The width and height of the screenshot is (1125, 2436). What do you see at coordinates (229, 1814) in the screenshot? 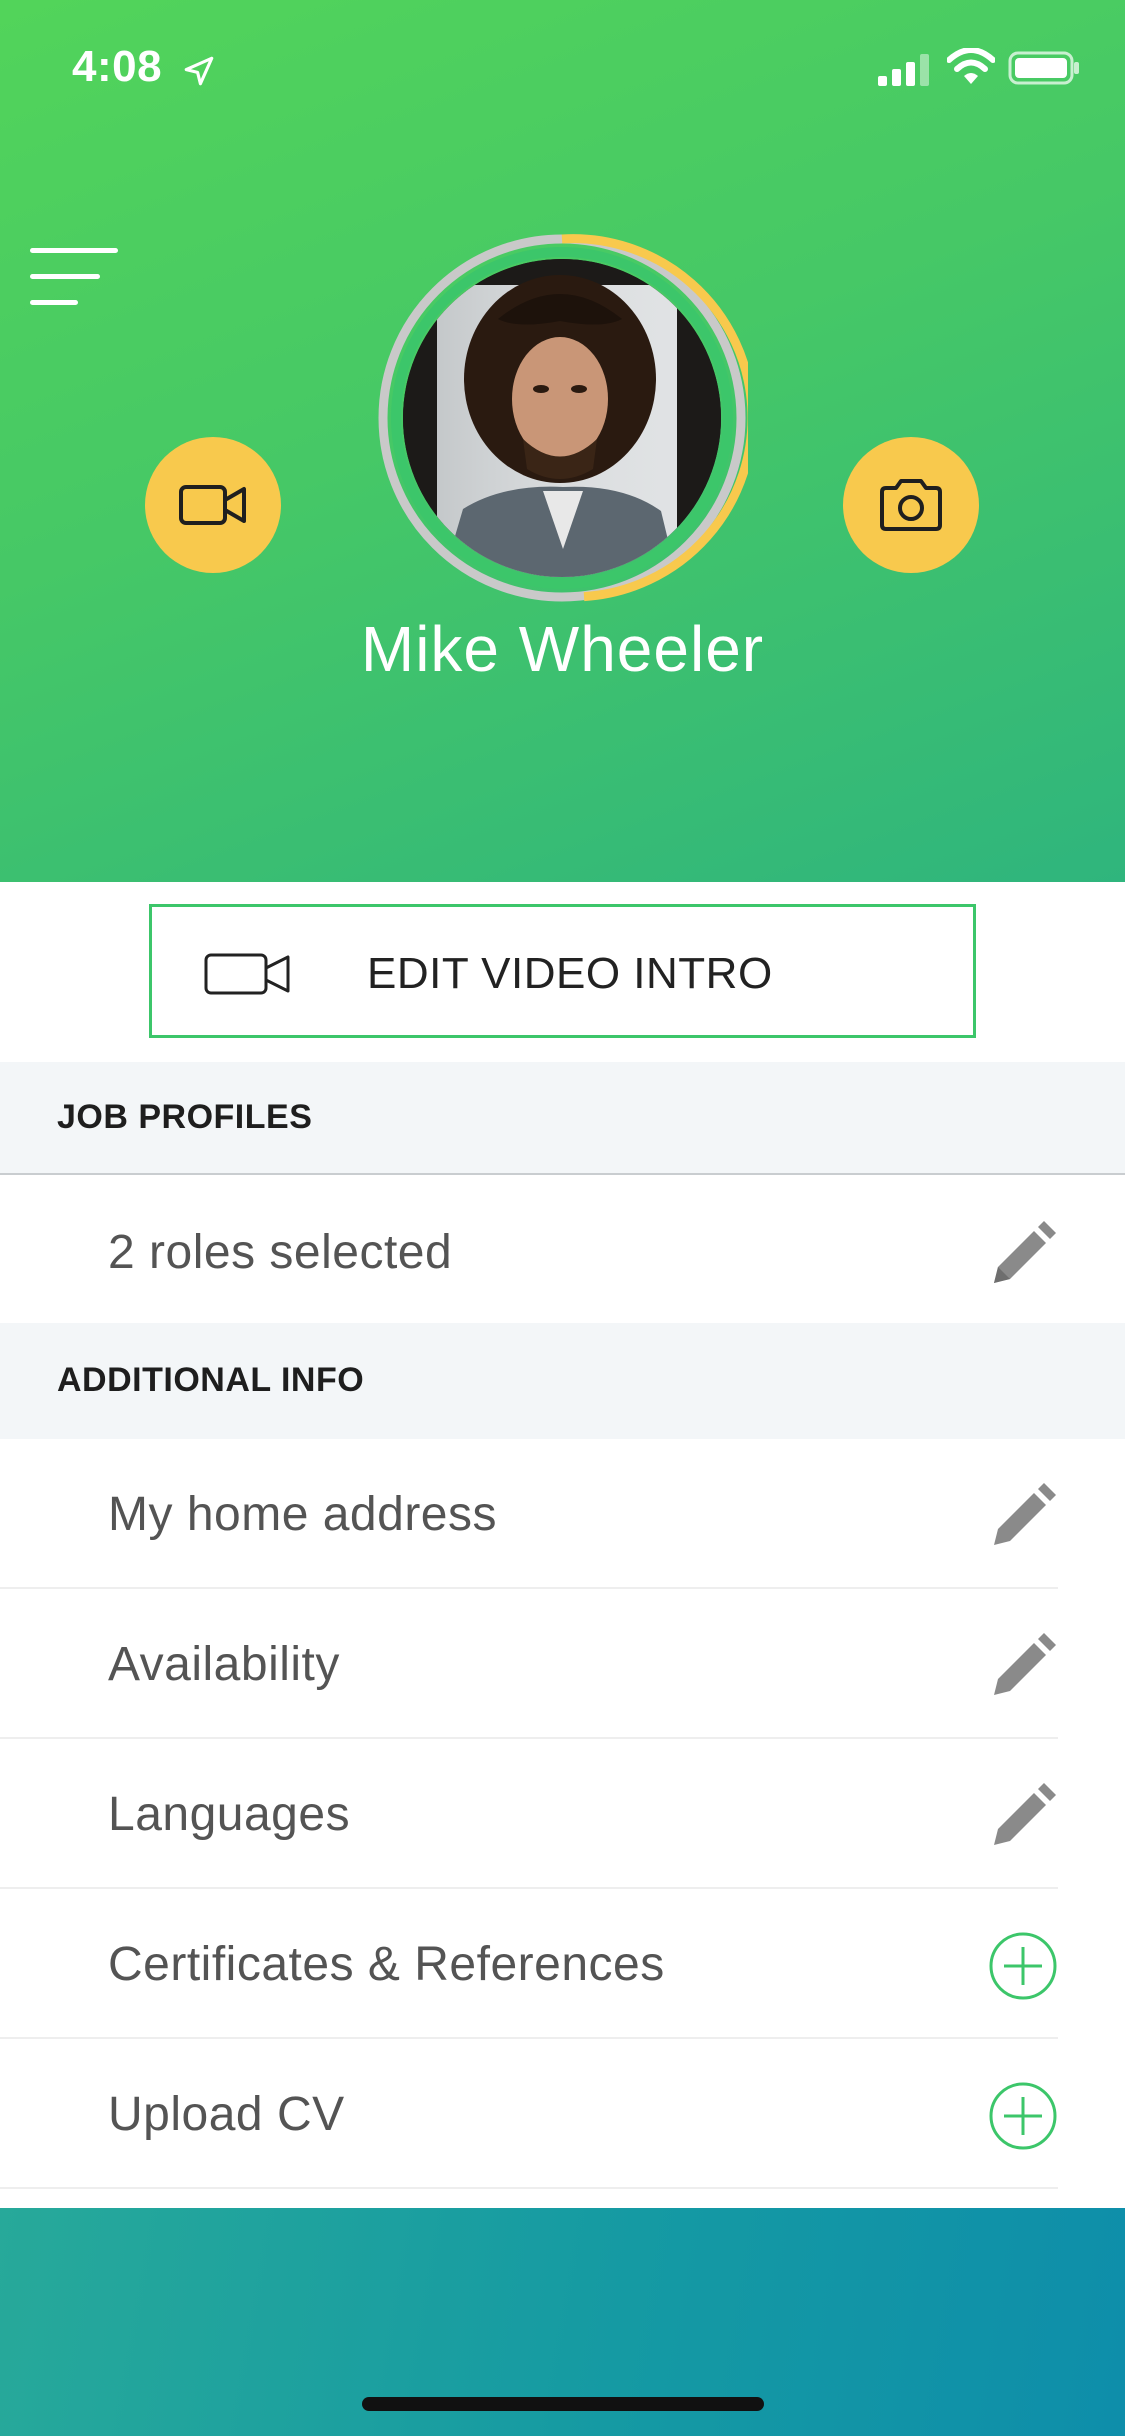
I see `languages-label: Languages` at bounding box center [229, 1814].